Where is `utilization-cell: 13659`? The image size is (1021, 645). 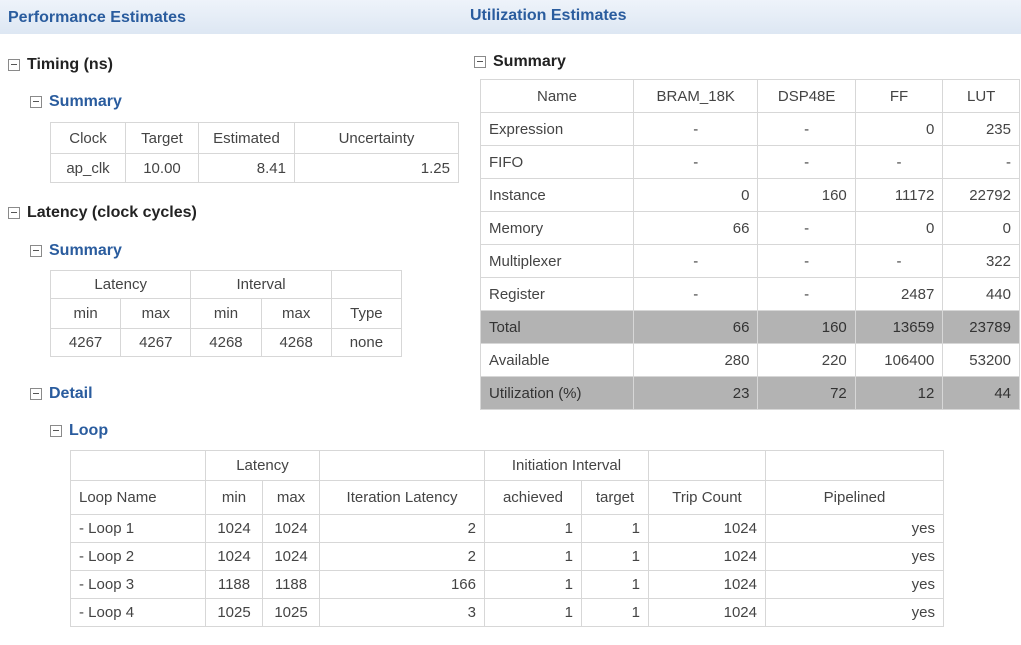 utilization-cell: 13659 is located at coordinates (899, 327).